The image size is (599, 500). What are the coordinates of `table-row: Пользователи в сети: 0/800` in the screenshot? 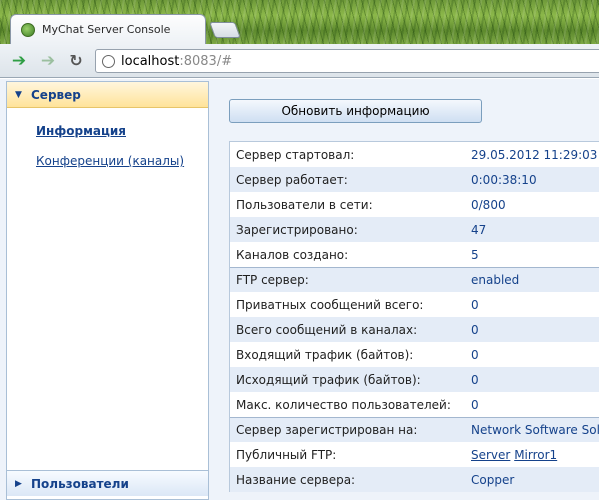 It's located at (414, 204).